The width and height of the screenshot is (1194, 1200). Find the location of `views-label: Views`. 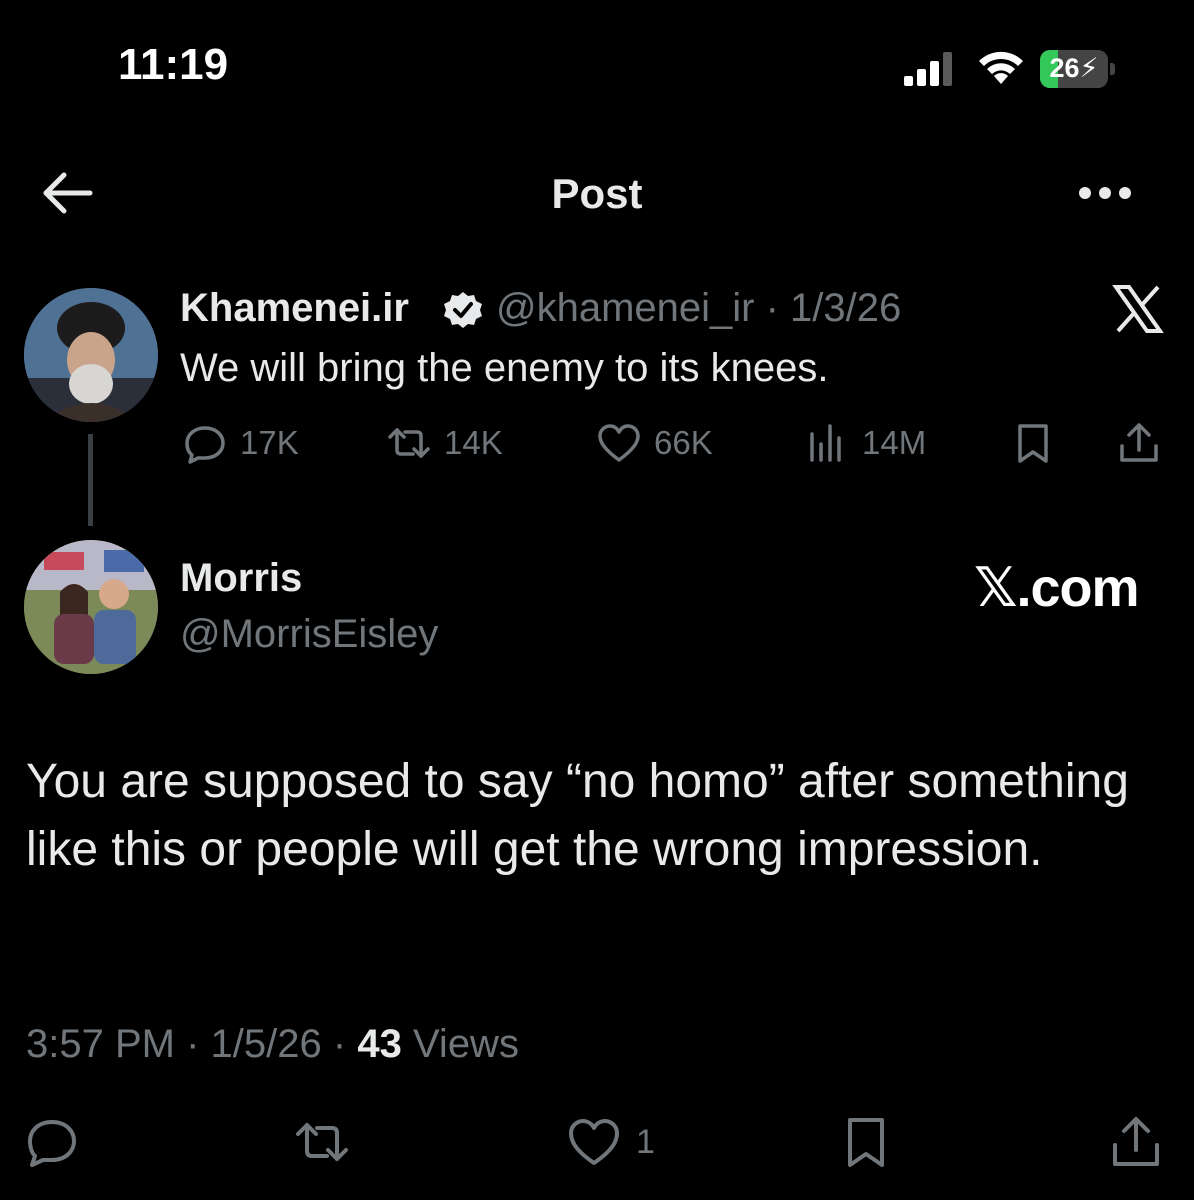

views-label: Views is located at coordinates (465, 1044).